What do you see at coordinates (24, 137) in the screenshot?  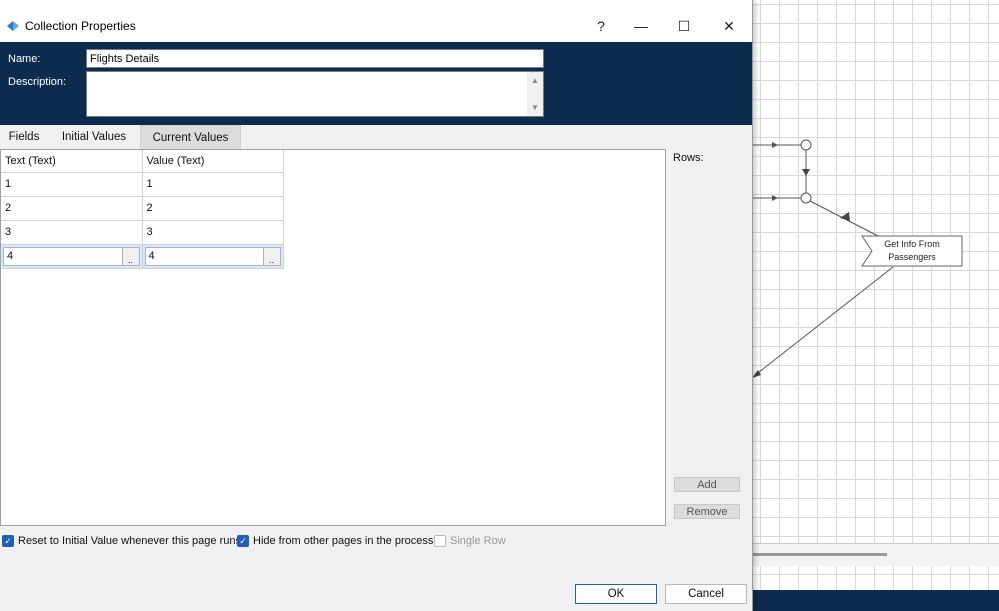 I see `tab-fields: Fields` at bounding box center [24, 137].